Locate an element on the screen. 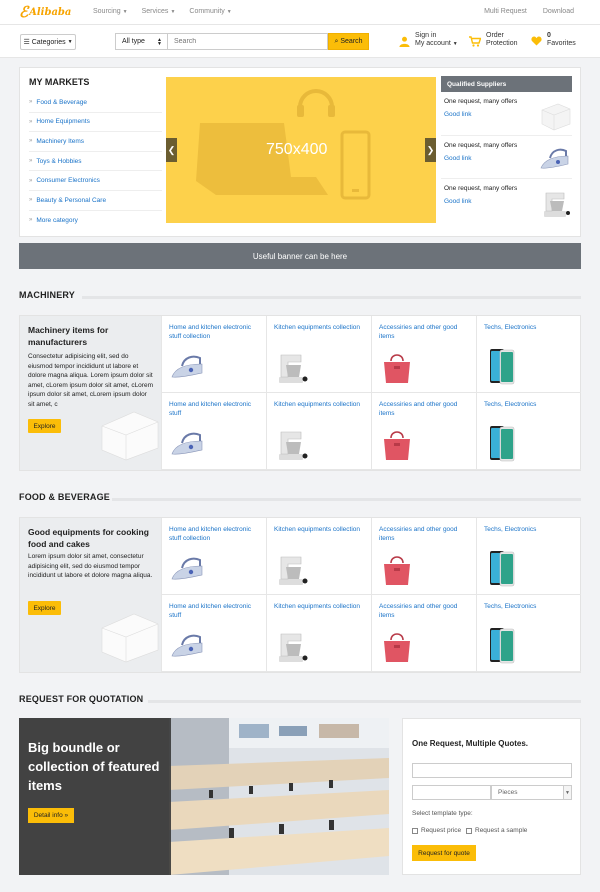 The height and width of the screenshot is (892, 600). search-button: ⌕ Search is located at coordinates (348, 41).